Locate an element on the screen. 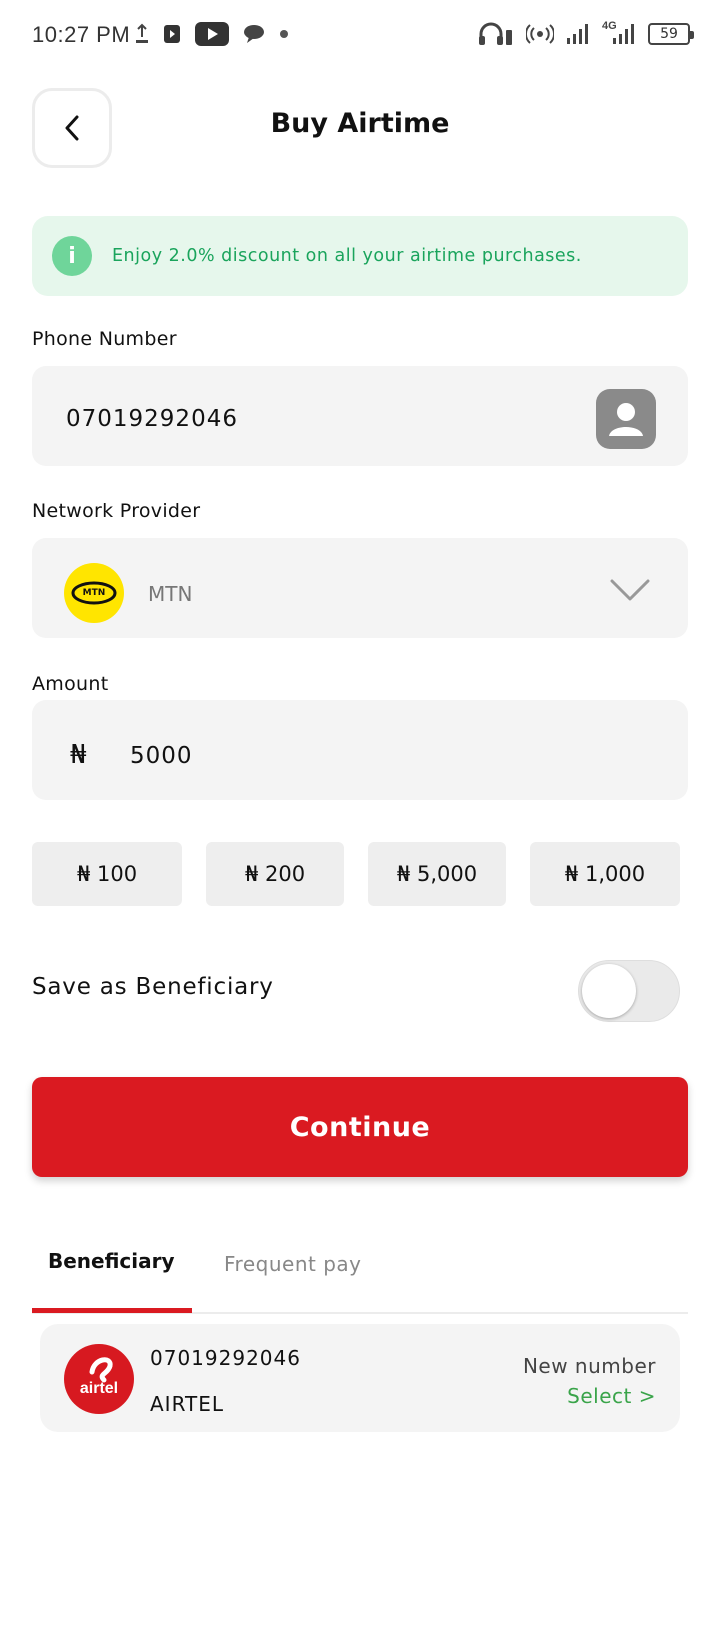 This screenshot has width=720, height=1640. beneficiary-number: 07019292046 is located at coordinates (225, 1358).